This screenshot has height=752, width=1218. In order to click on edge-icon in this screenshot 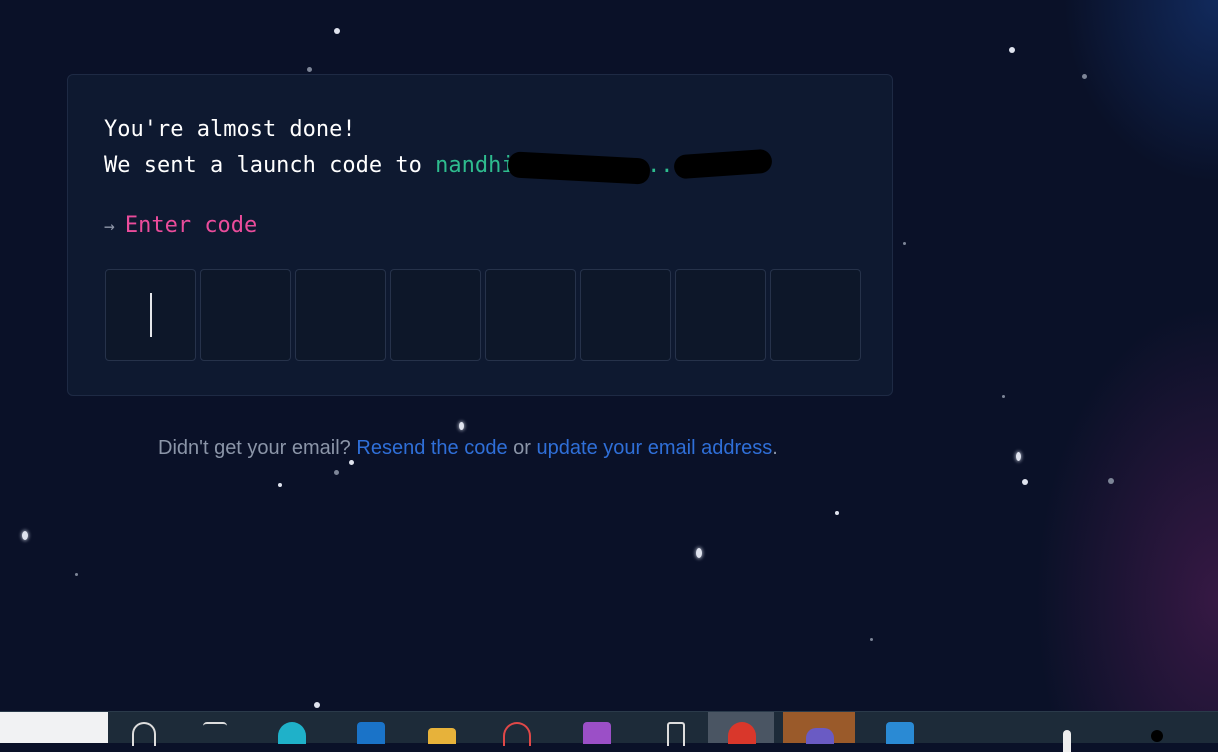, I will do `click(292, 733)`.